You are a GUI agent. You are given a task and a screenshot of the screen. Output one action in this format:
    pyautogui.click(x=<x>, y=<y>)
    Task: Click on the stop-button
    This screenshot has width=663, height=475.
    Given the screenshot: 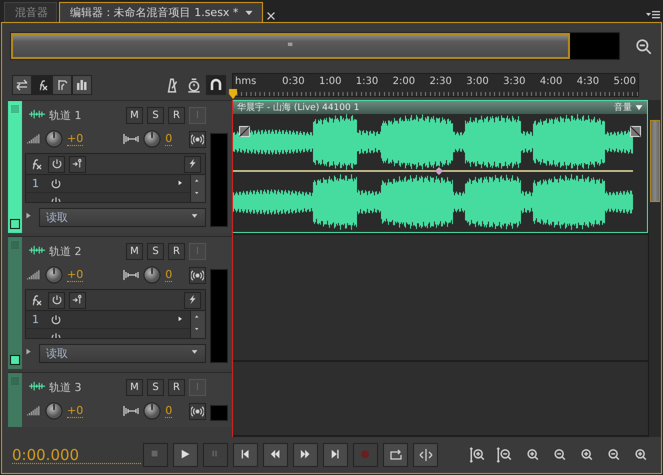 What is the action you would take?
    pyautogui.click(x=155, y=455)
    